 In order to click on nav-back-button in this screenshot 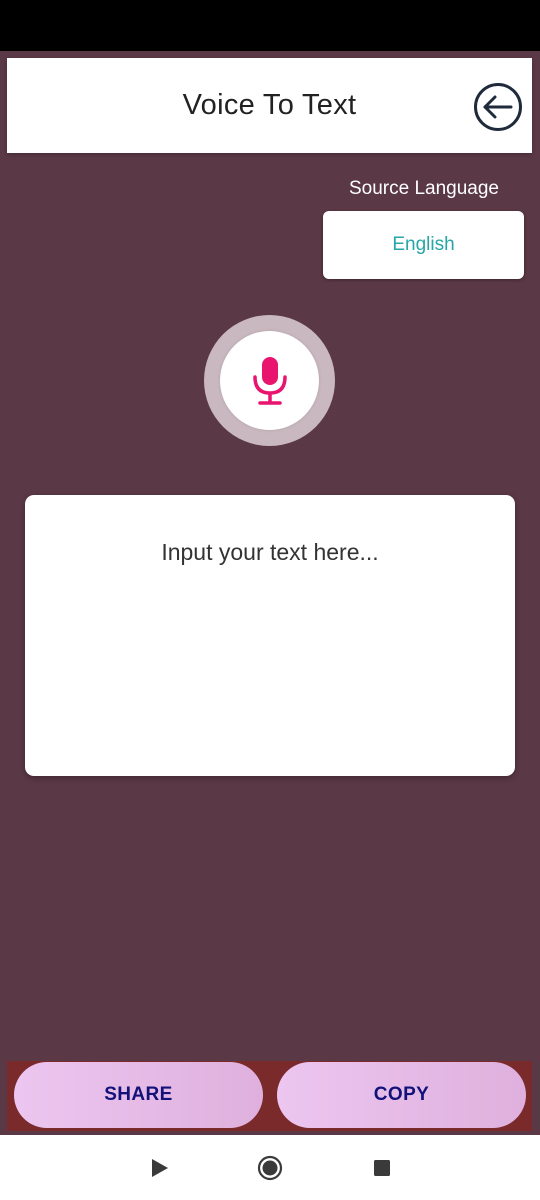, I will do `click(160, 1167)`.